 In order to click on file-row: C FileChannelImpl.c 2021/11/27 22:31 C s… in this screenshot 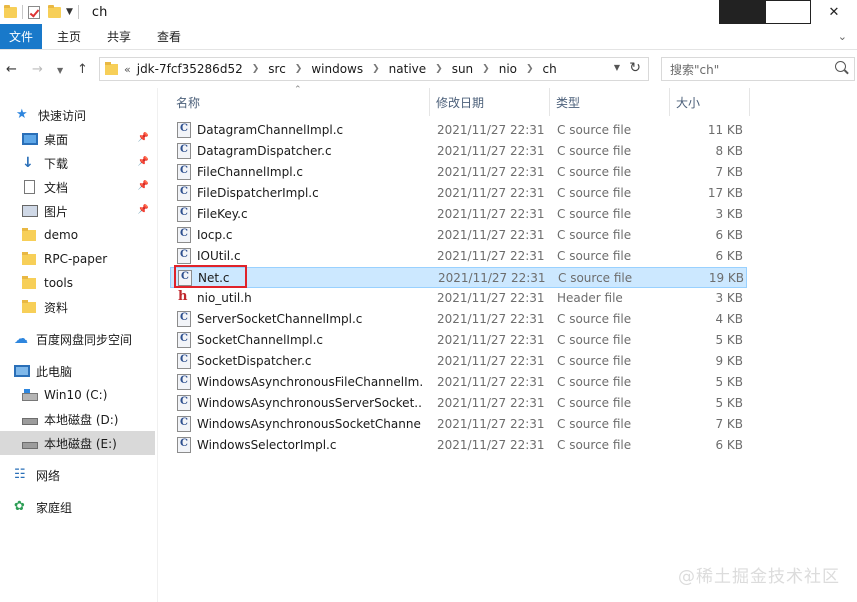, I will do `click(458, 172)`.